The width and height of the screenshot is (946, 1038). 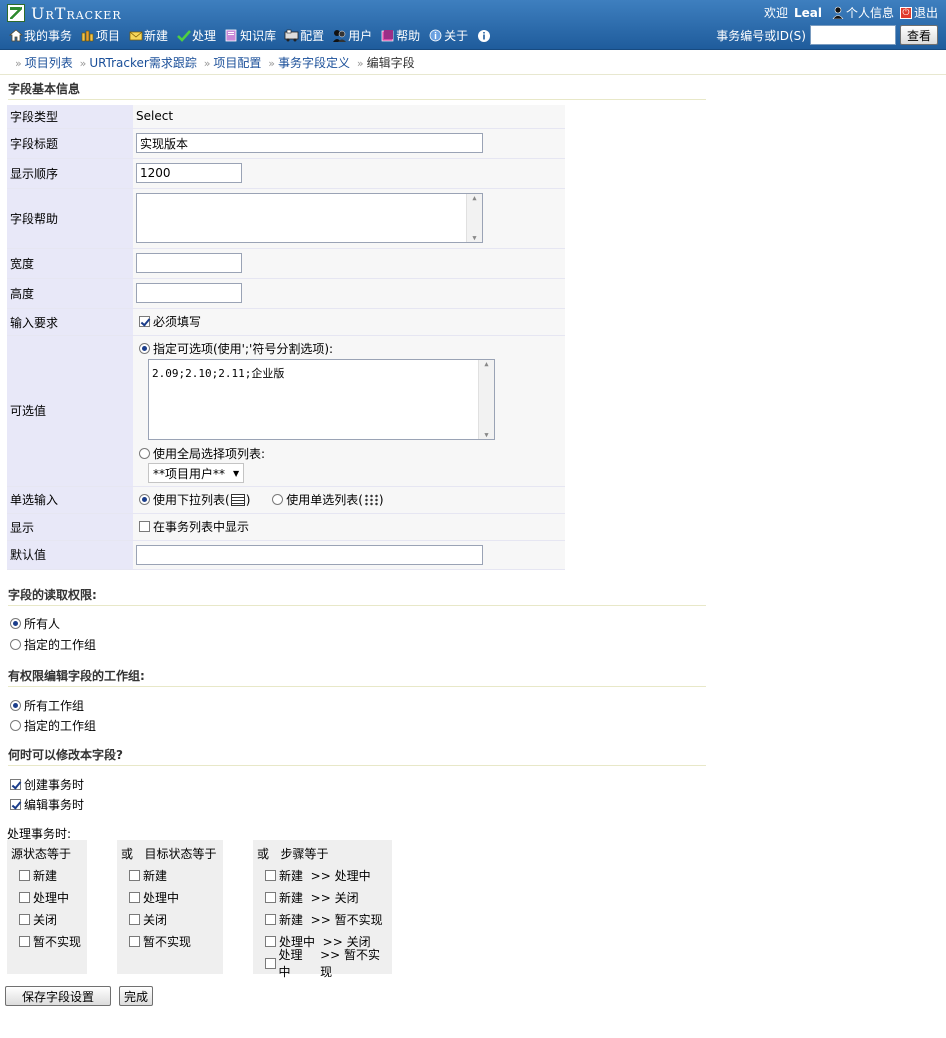 What do you see at coordinates (321, 399) in the screenshot?
I see `options-textarea: 2.09;2.10;2.11;企业版 ▲ ▼` at bounding box center [321, 399].